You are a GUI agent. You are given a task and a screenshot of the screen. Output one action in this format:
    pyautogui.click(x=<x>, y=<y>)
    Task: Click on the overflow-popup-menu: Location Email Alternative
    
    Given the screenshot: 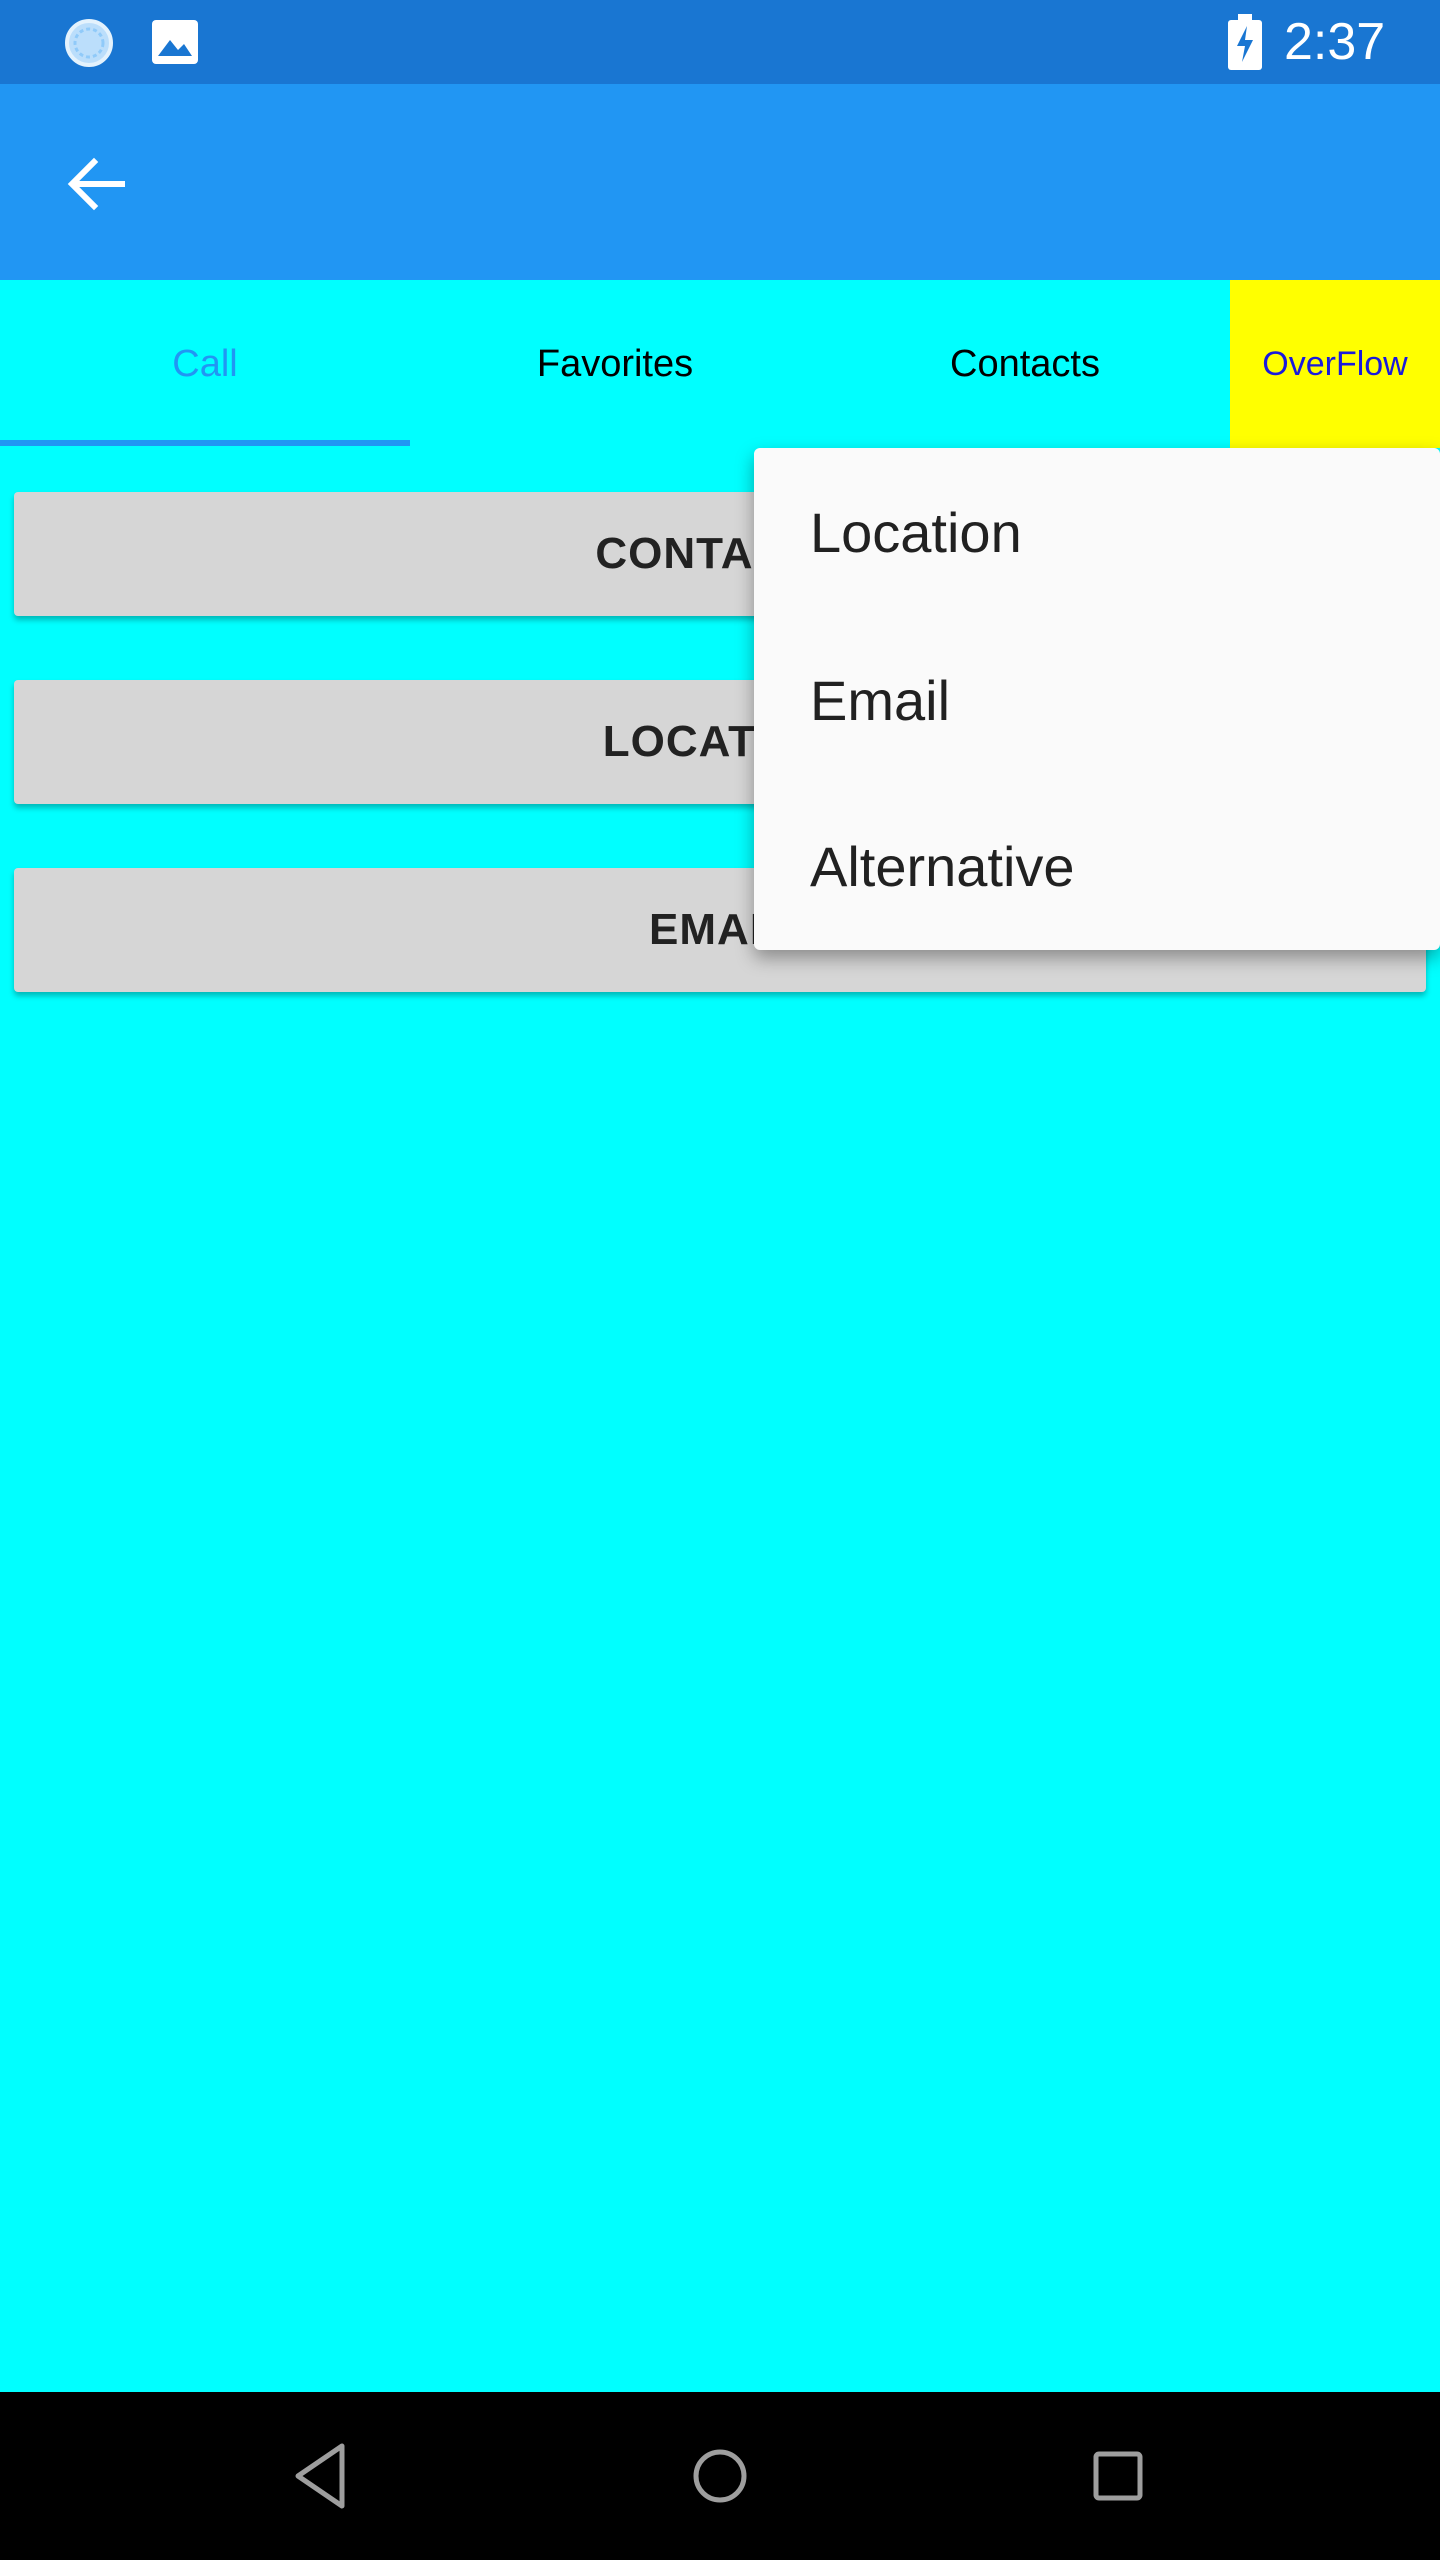 What is the action you would take?
    pyautogui.click(x=1097, y=699)
    